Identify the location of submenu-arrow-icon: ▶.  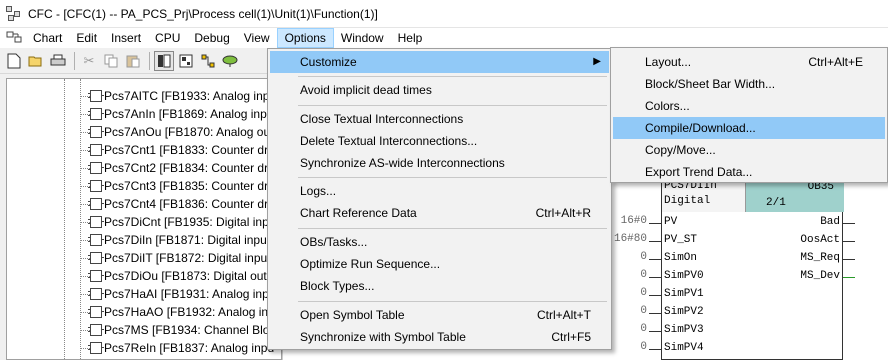
(597, 61).